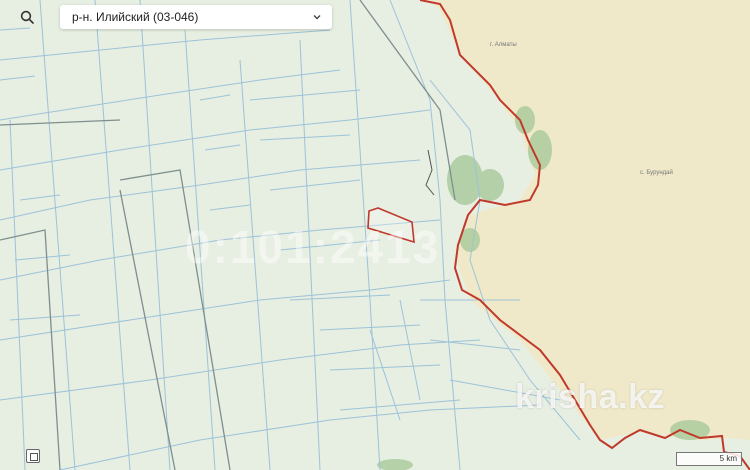 The height and width of the screenshot is (470, 750). I want to click on region-select-label: р-н. Илийский (03-046), so click(135, 17).